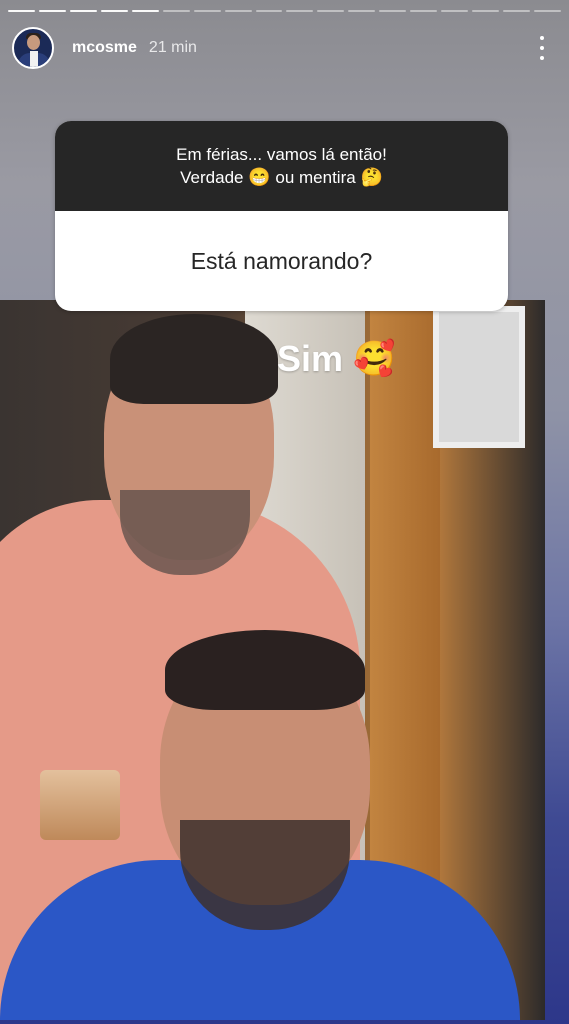 The image size is (569, 1024). What do you see at coordinates (104, 48) in the screenshot?
I see `username: mcosme` at bounding box center [104, 48].